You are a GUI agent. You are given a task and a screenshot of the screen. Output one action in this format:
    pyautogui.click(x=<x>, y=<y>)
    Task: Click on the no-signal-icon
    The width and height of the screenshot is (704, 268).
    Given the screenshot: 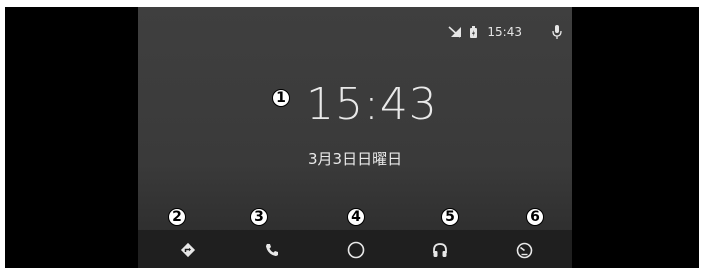 What is the action you would take?
    pyautogui.click(x=455, y=32)
    